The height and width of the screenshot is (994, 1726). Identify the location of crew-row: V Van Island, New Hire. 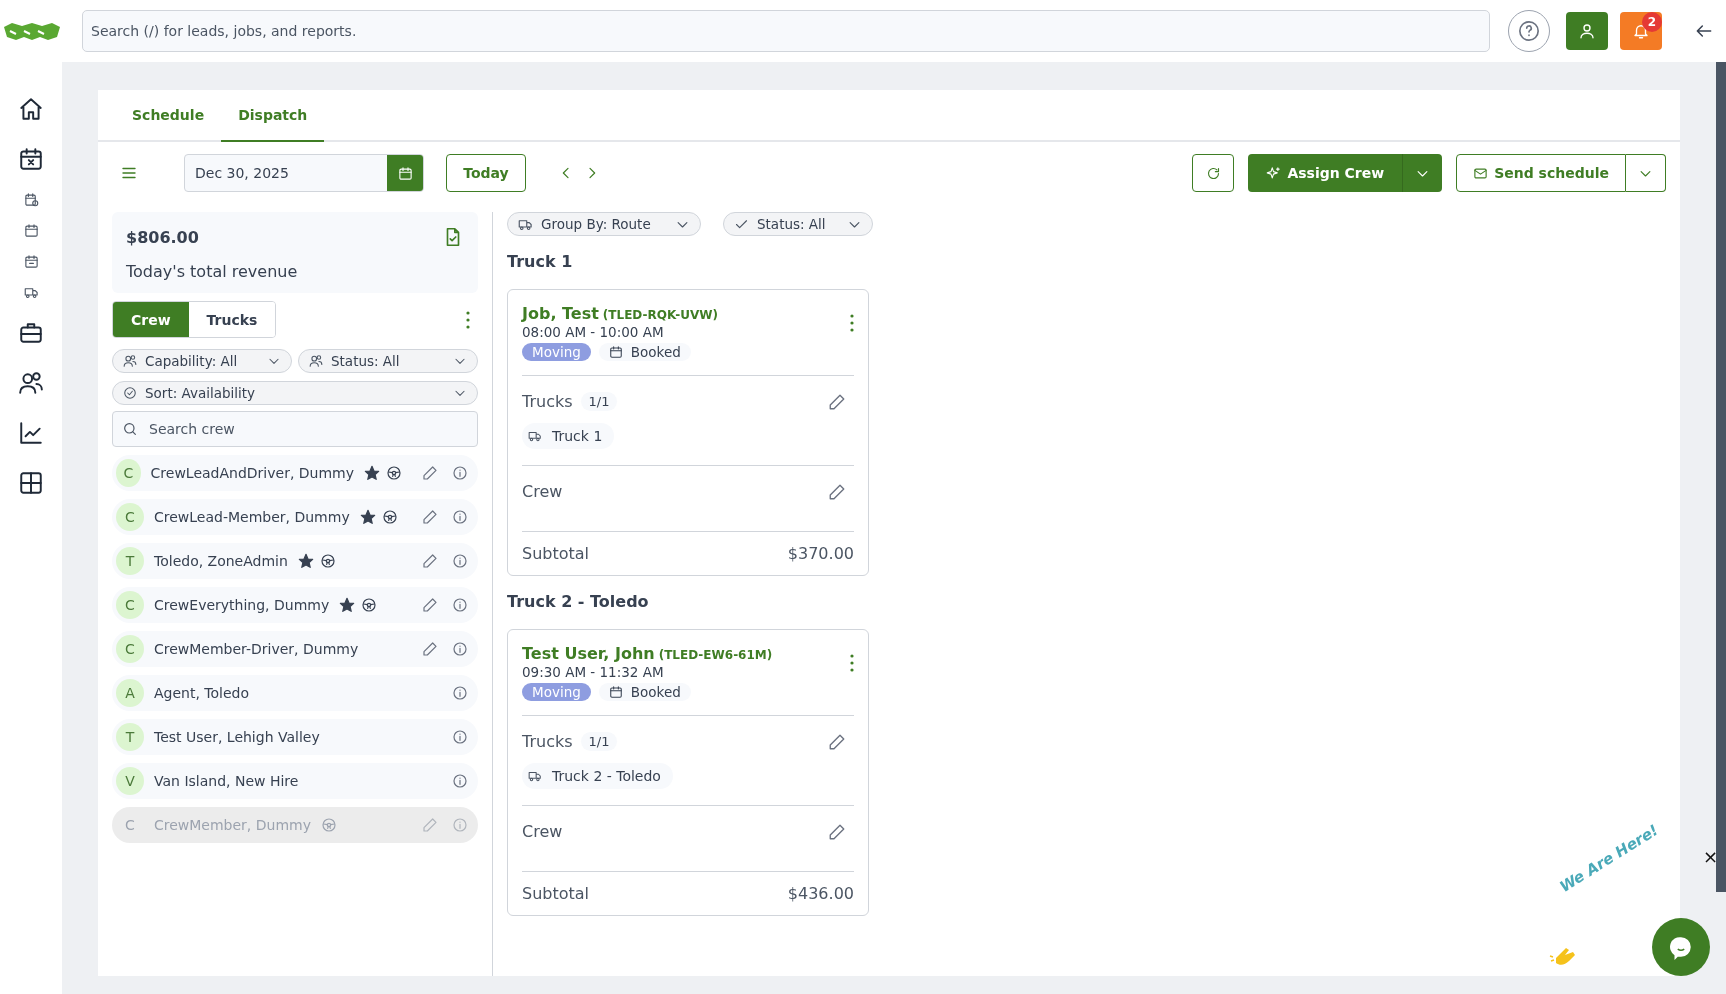
(295, 781).